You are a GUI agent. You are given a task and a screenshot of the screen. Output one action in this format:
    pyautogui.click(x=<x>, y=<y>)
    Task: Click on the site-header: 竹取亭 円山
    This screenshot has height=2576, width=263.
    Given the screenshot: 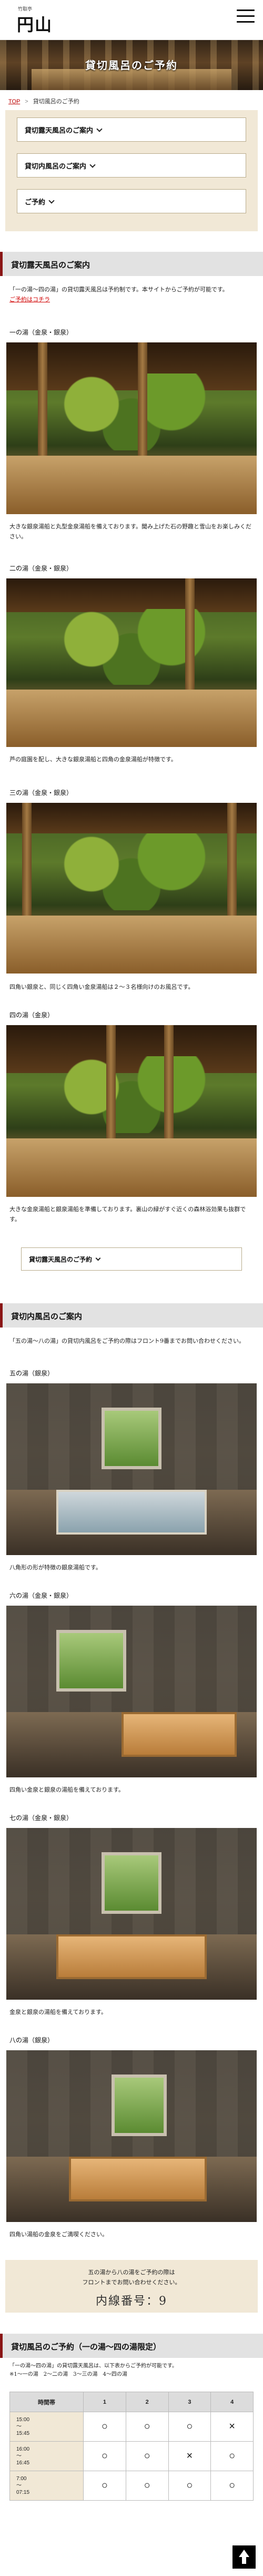 What is the action you would take?
    pyautogui.click(x=131, y=20)
    